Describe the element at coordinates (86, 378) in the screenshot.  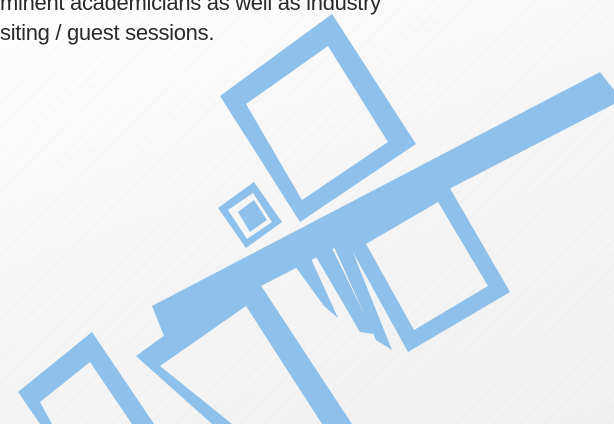
I see `lower-left-square-frame` at that location.